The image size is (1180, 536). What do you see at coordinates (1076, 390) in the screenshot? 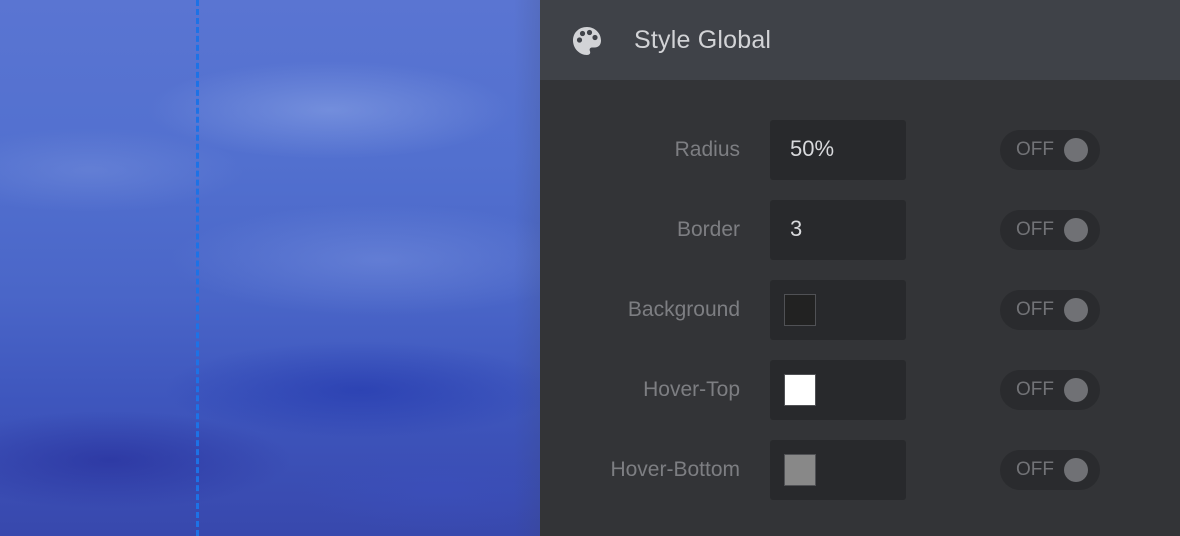
I see `hover-top-toggle-knob` at bounding box center [1076, 390].